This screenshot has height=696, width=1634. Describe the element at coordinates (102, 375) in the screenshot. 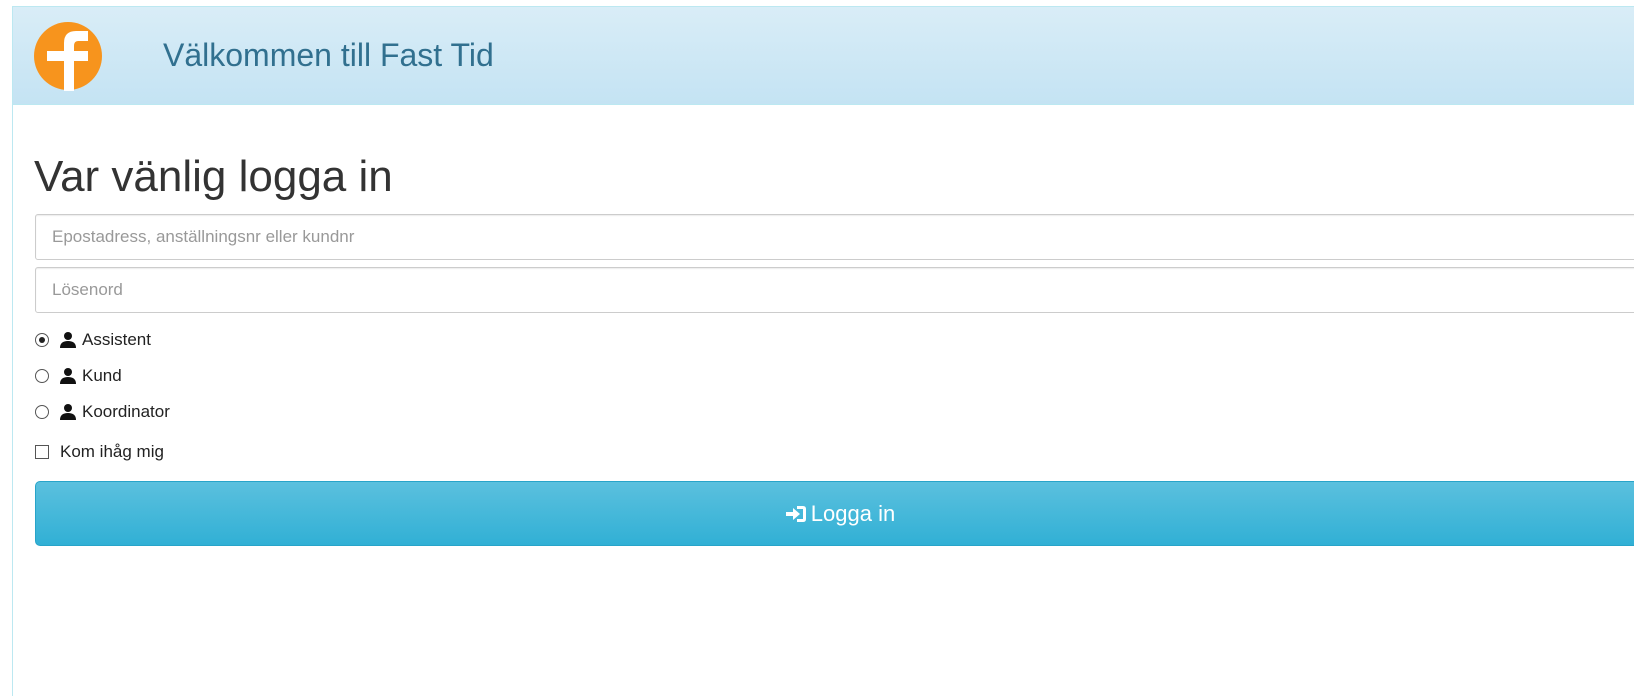

I see `role-label-kund: Kund` at that location.